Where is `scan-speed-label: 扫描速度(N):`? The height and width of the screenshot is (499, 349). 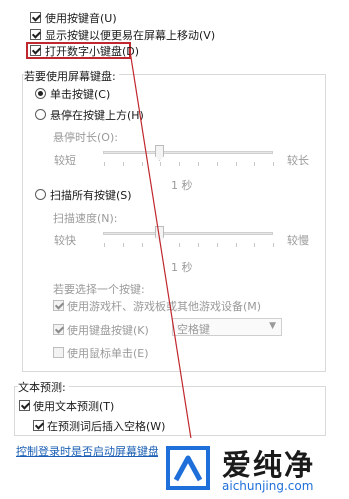 scan-speed-label: 扫描速度(N): is located at coordinates (85, 218).